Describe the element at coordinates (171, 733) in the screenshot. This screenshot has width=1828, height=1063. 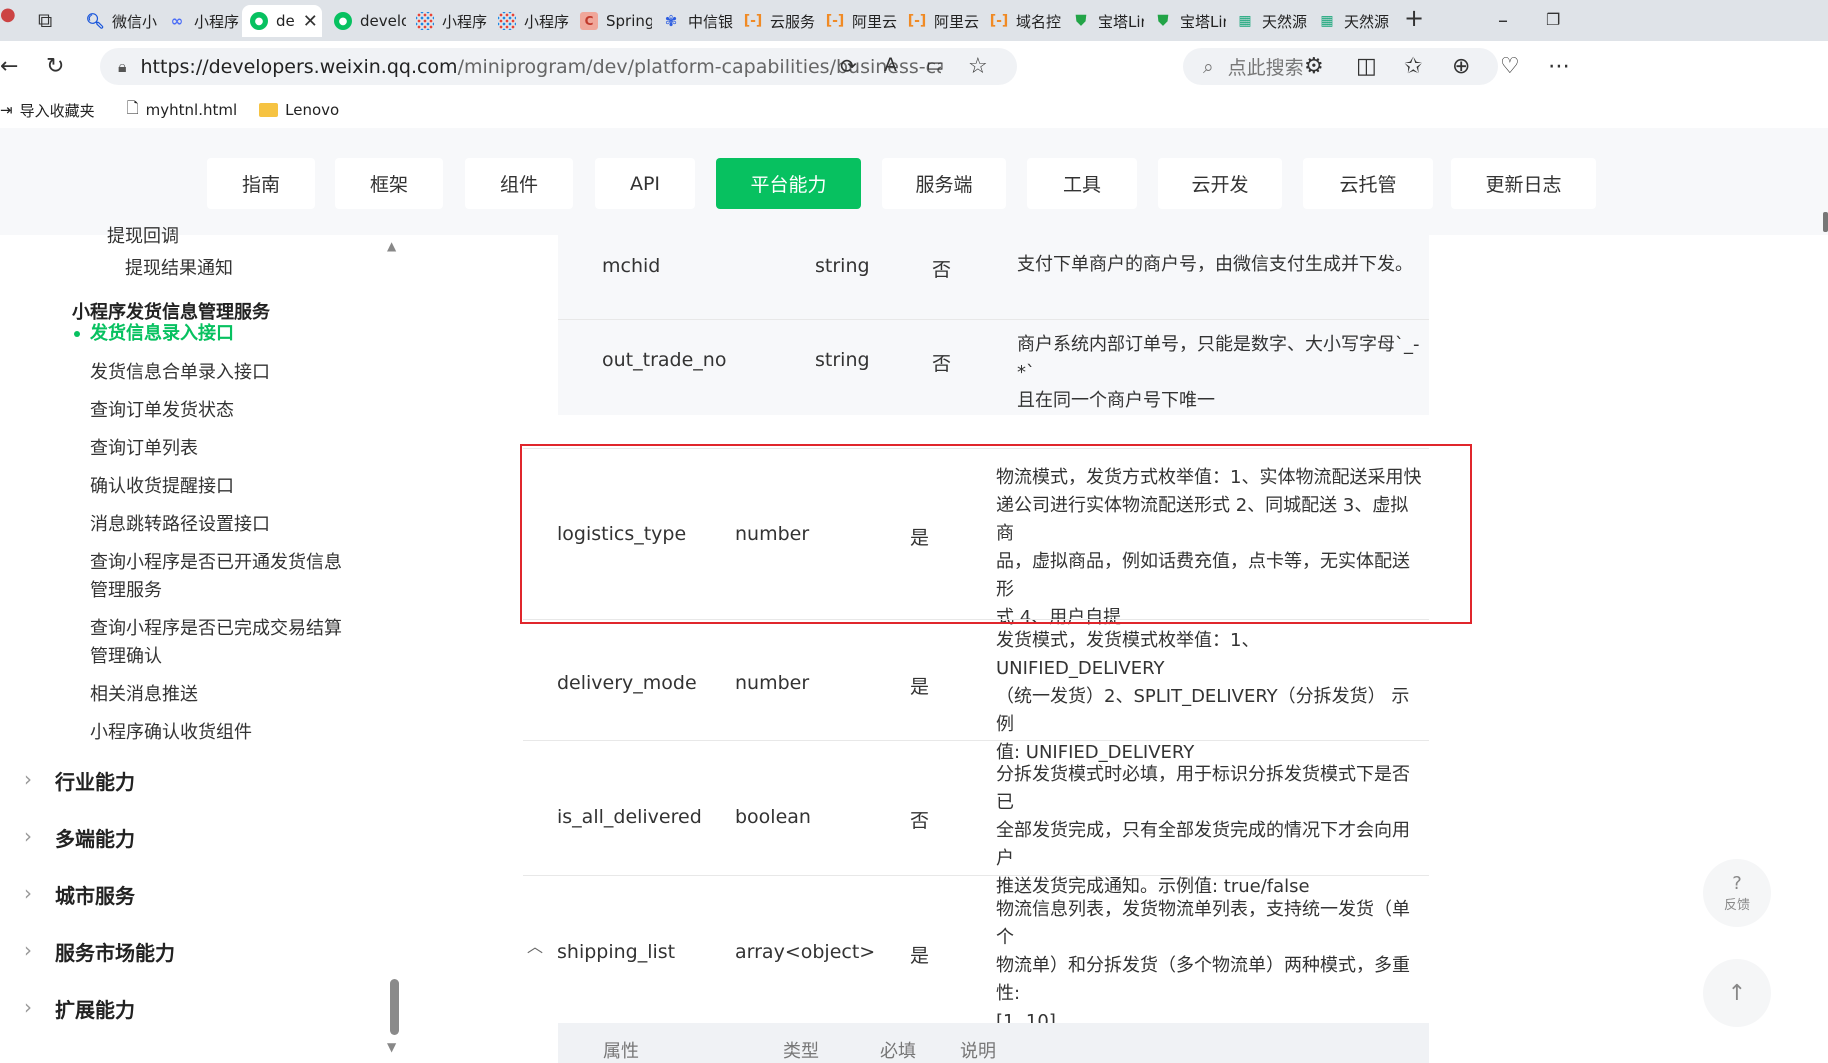
I see `sidebar-item: 小程序确认收货组件` at that location.